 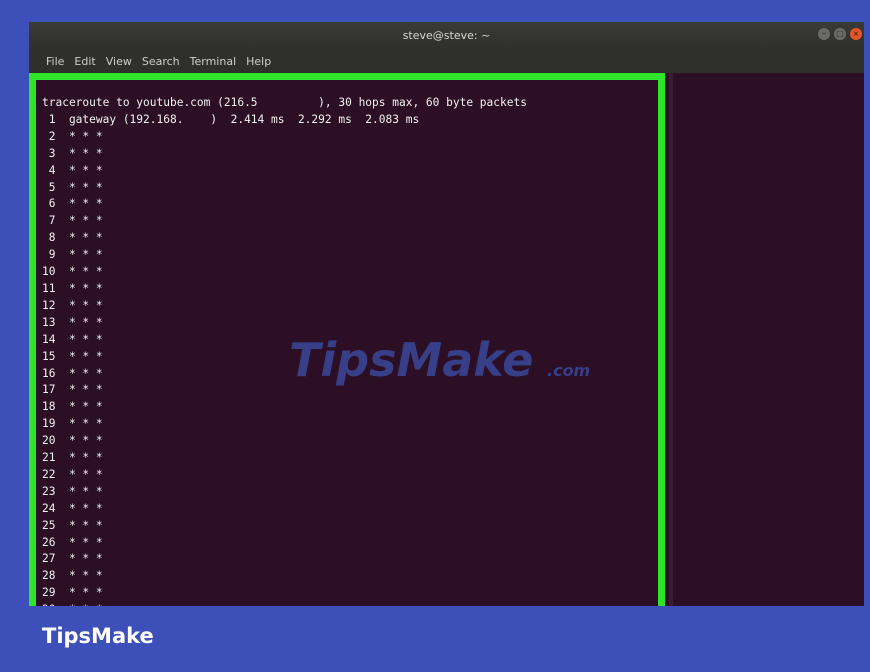 What do you see at coordinates (72, 525) in the screenshot?
I see `hop-line: 25 * * *` at bounding box center [72, 525].